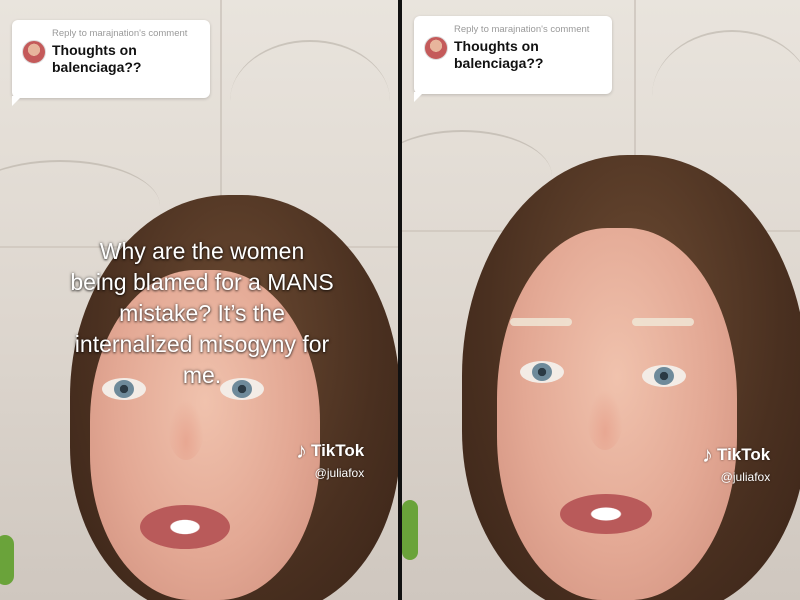 This screenshot has height=600, width=800. I want to click on caption-line: internalized misogyny for, so click(202, 344).